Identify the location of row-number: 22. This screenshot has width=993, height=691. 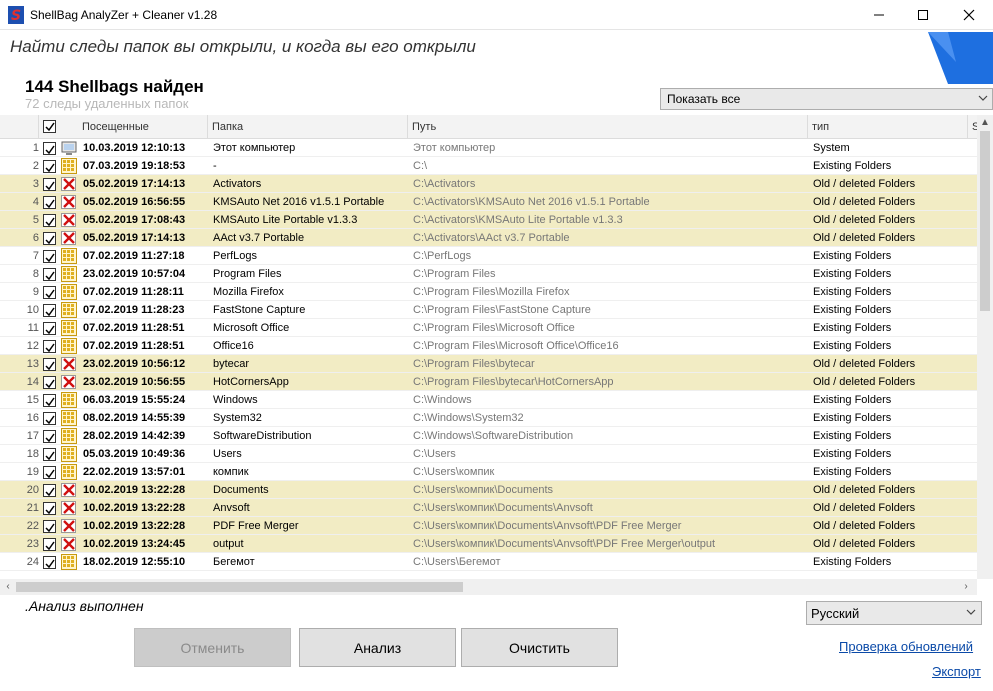
(32, 526).